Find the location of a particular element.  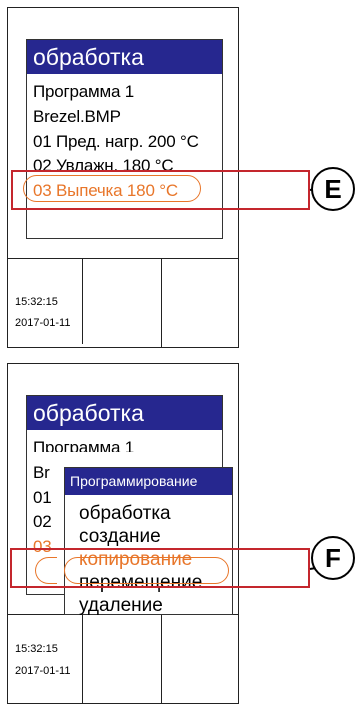

callout-f: F is located at coordinates (333, 558).